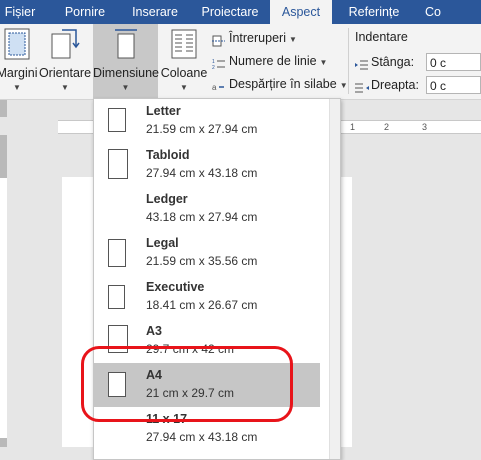 This screenshot has height=460, width=481. I want to click on paper-size-item-ledger: Ledger 43.18 cm x 27.94 cm, so click(207, 209).